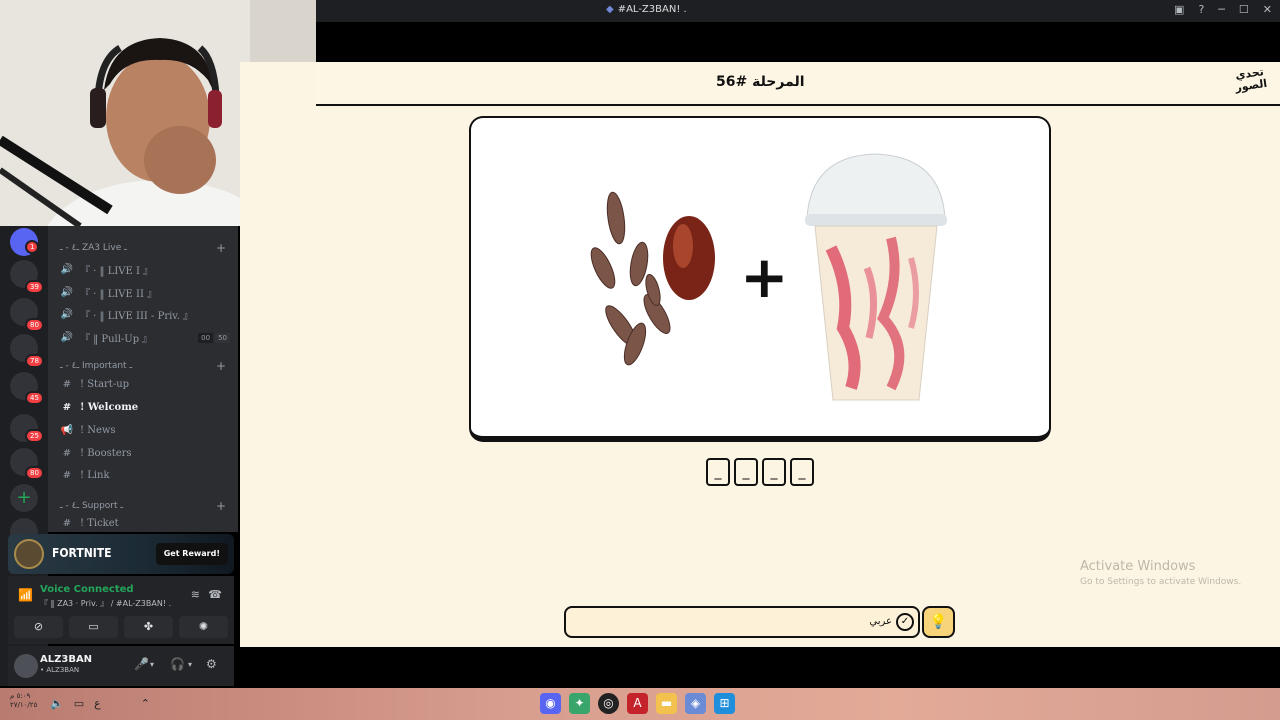 This screenshot has height=720, width=1280. I want to click on server-badge: 78, so click(34, 361).